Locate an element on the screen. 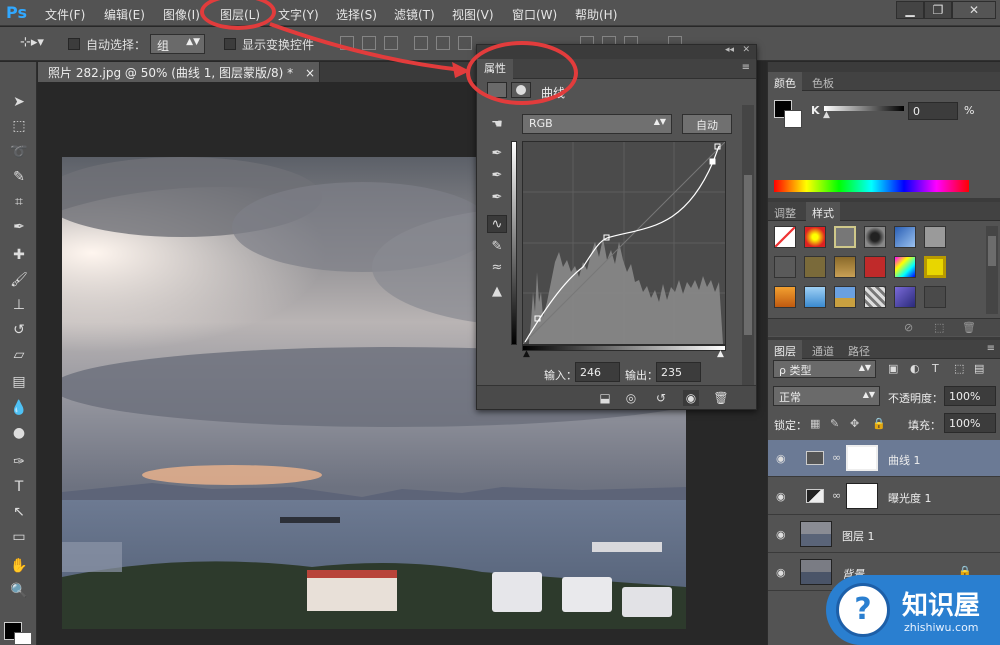 The height and width of the screenshot is (645, 1000). white-slider-icon: ▲ is located at coordinates (720, 354).